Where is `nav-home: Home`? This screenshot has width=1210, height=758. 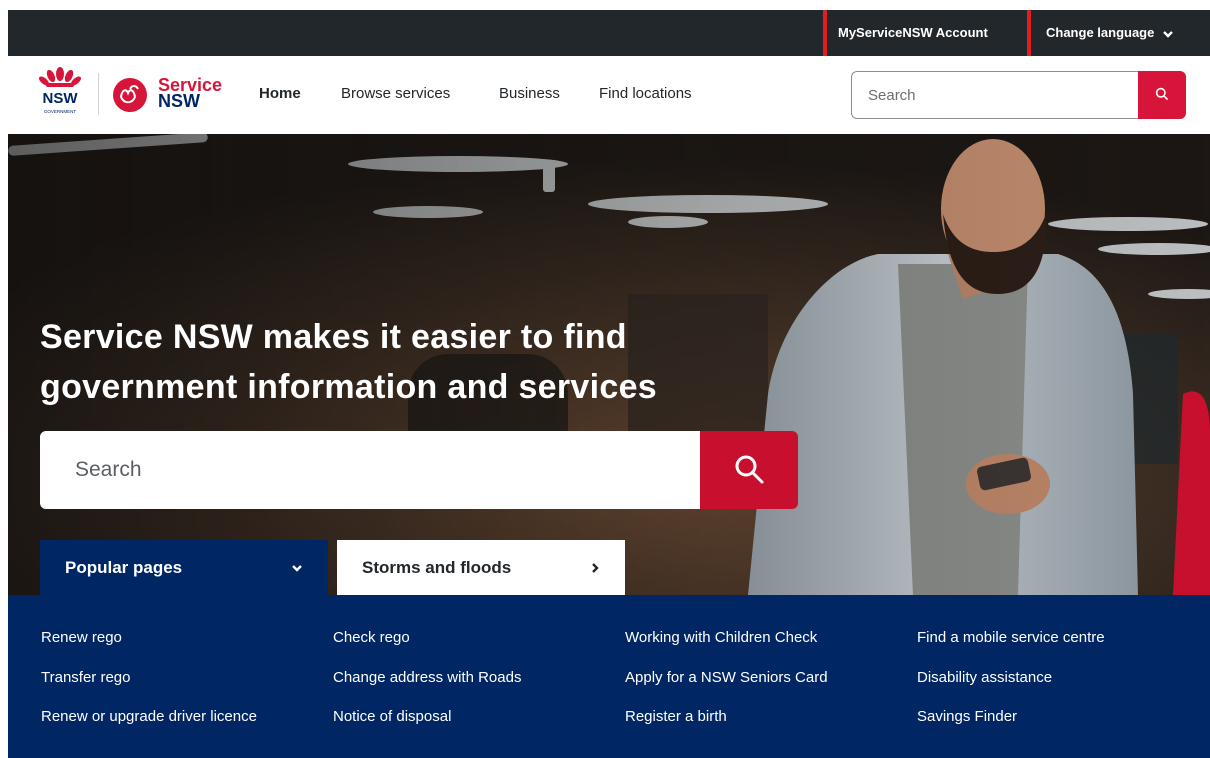
nav-home: Home is located at coordinates (280, 93).